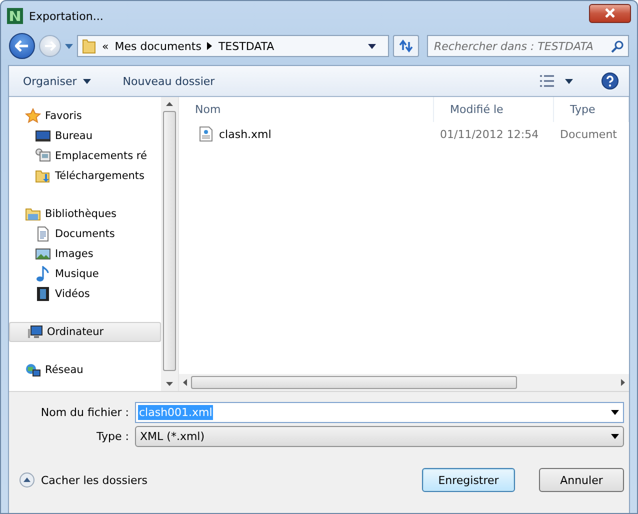  What do you see at coordinates (85, 116) in the screenshot?
I see `sidebar-item: Favoris` at bounding box center [85, 116].